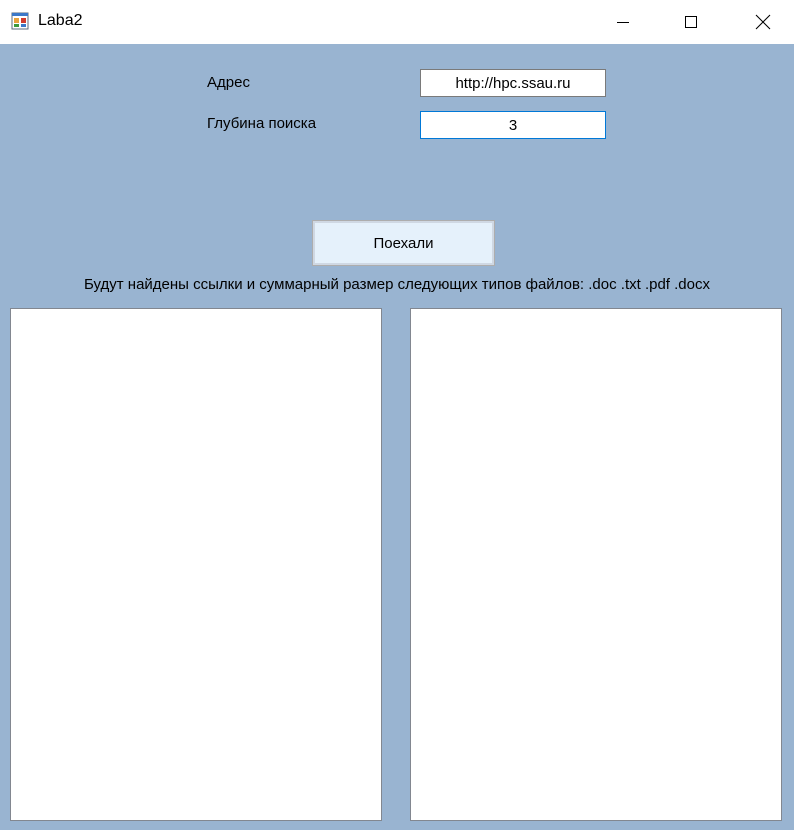  What do you see at coordinates (397, 22) in the screenshot?
I see `title-bar: Laba2` at bounding box center [397, 22].